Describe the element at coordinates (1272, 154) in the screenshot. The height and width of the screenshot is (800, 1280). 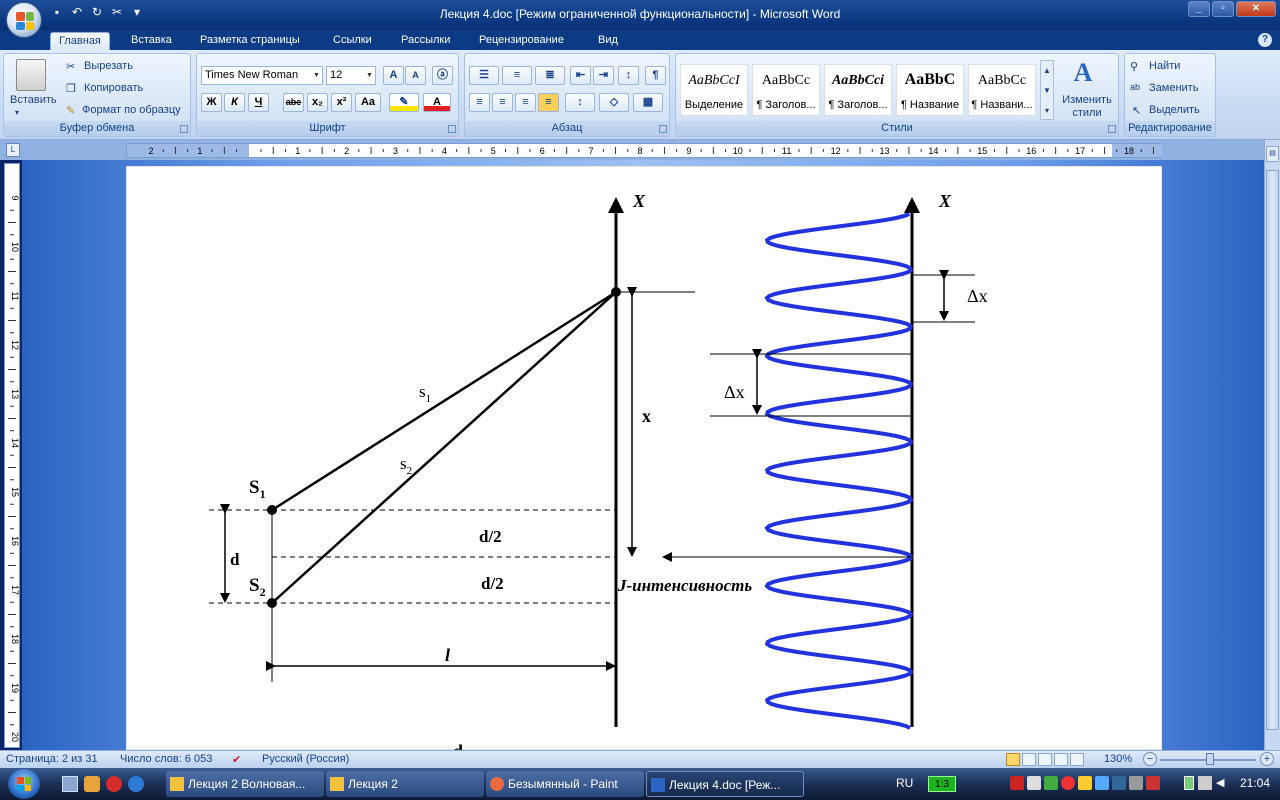
I see `ruler-toggle-icon: ▤` at that location.